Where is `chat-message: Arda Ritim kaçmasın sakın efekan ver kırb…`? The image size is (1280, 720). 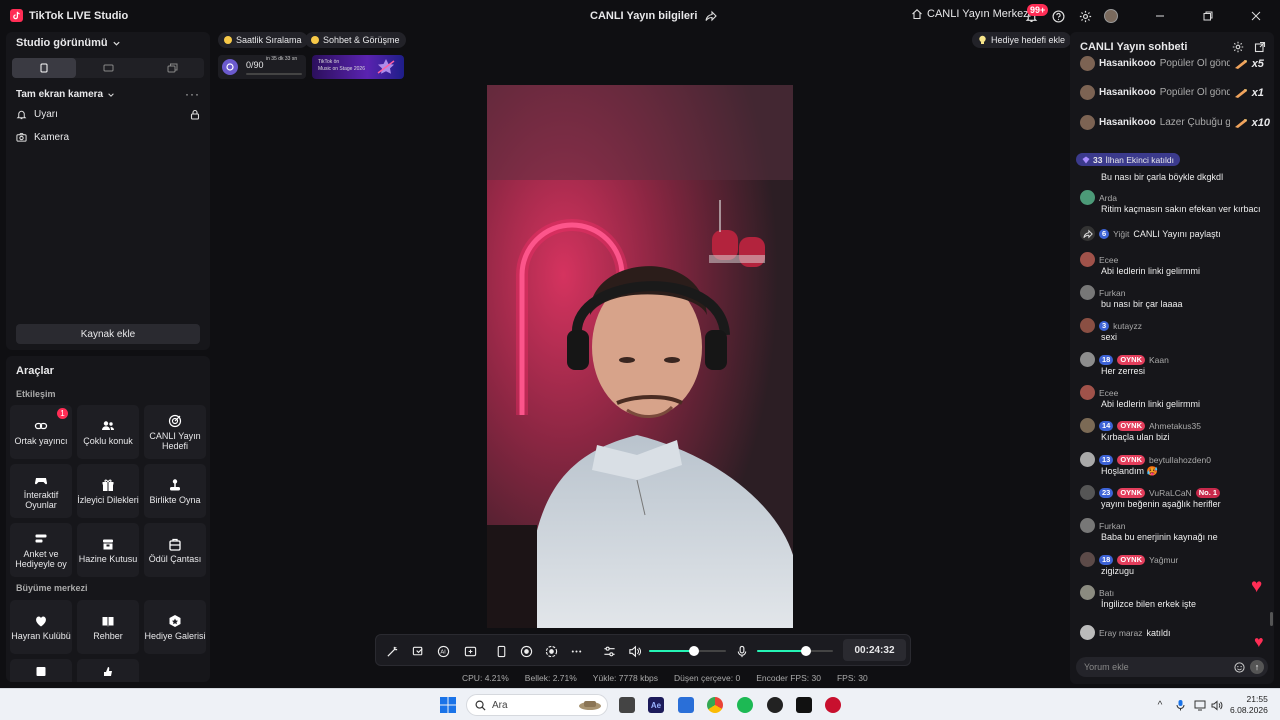 chat-message: Arda Ritim kaçmasın sakın efekan ver kırb… is located at coordinates (1175, 202).